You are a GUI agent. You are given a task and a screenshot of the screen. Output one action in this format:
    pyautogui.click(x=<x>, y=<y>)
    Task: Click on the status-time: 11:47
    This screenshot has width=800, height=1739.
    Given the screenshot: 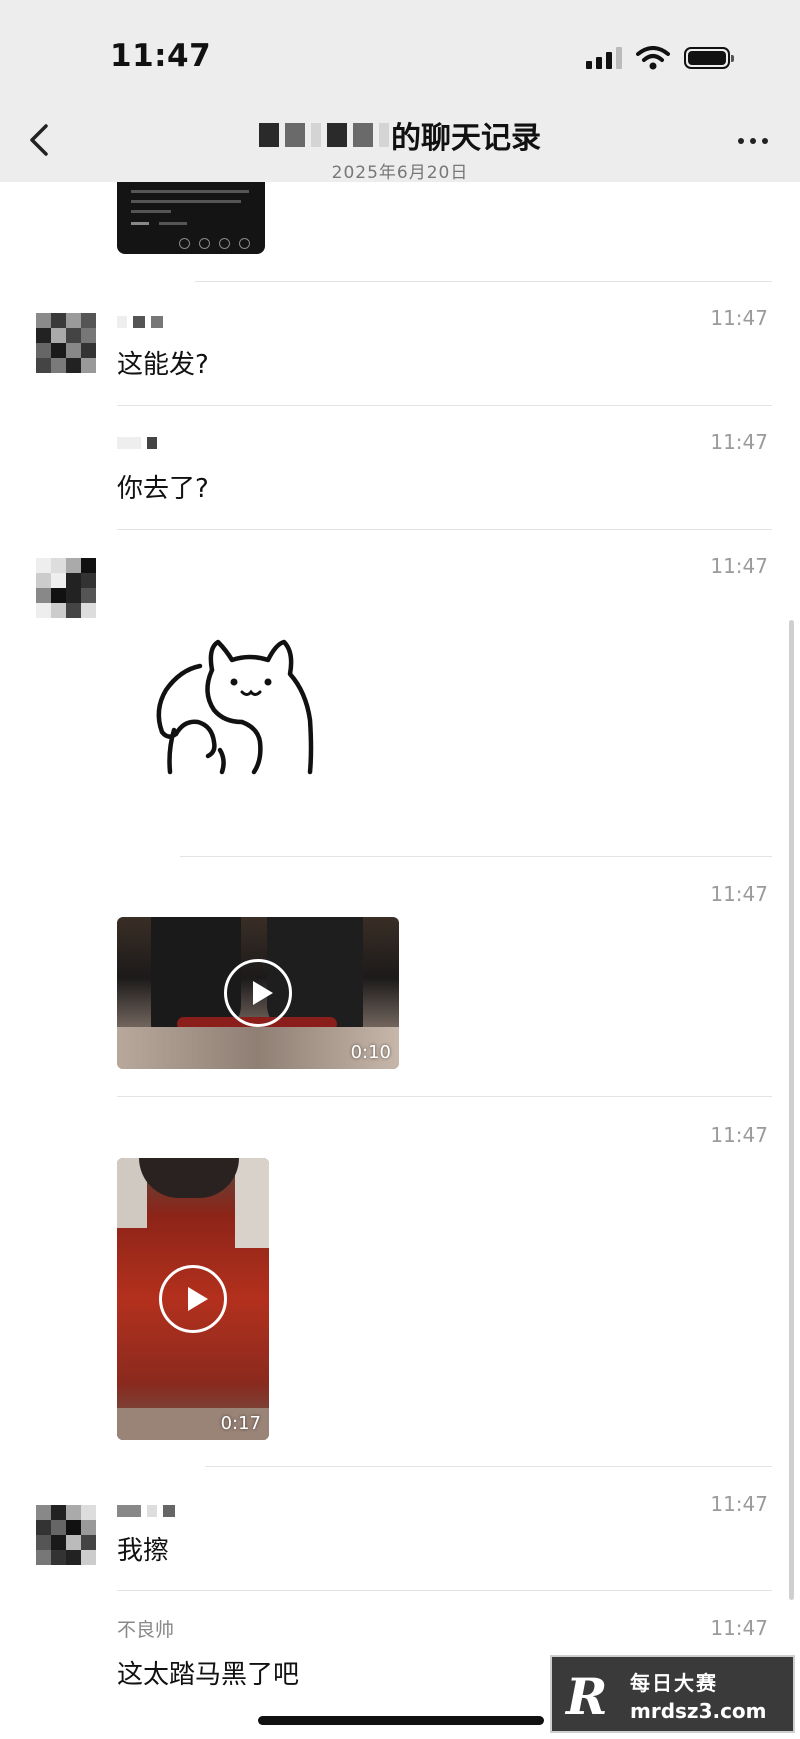 What is the action you would take?
    pyautogui.click(x=161, y=56)
    